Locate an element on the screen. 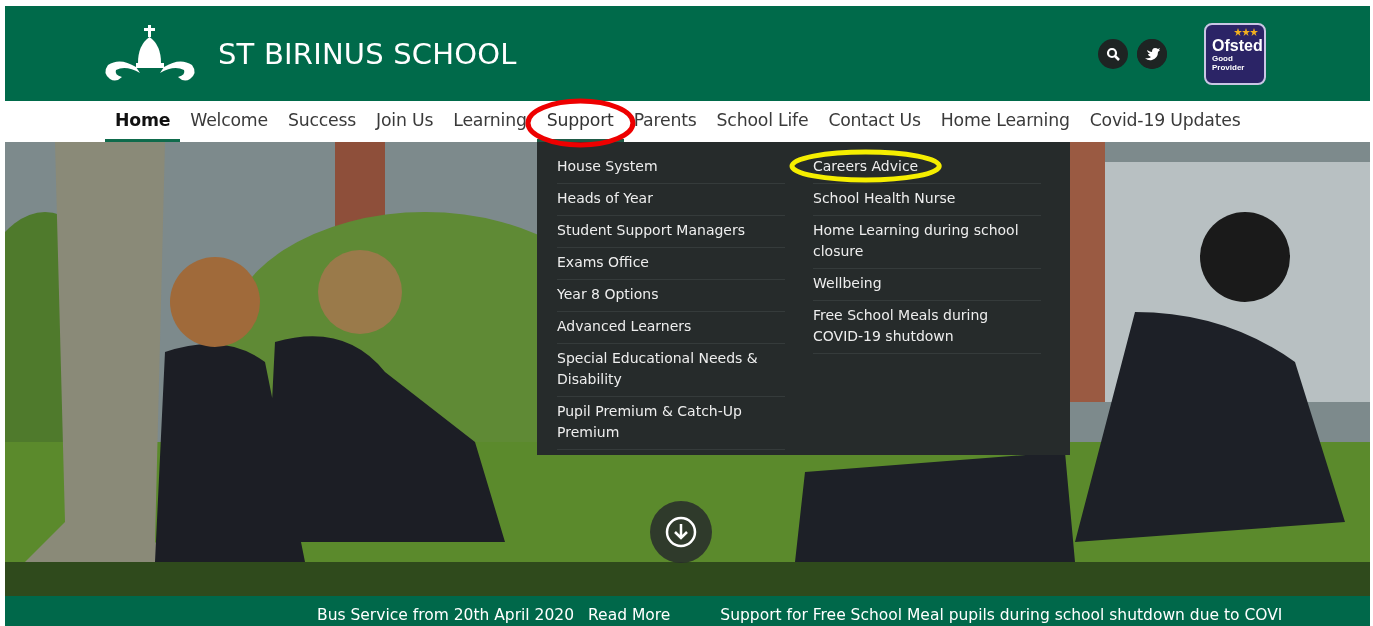 This screenshot has width=1373, height=626. menu-link: Exams Office is located at coordinates (671, 264).